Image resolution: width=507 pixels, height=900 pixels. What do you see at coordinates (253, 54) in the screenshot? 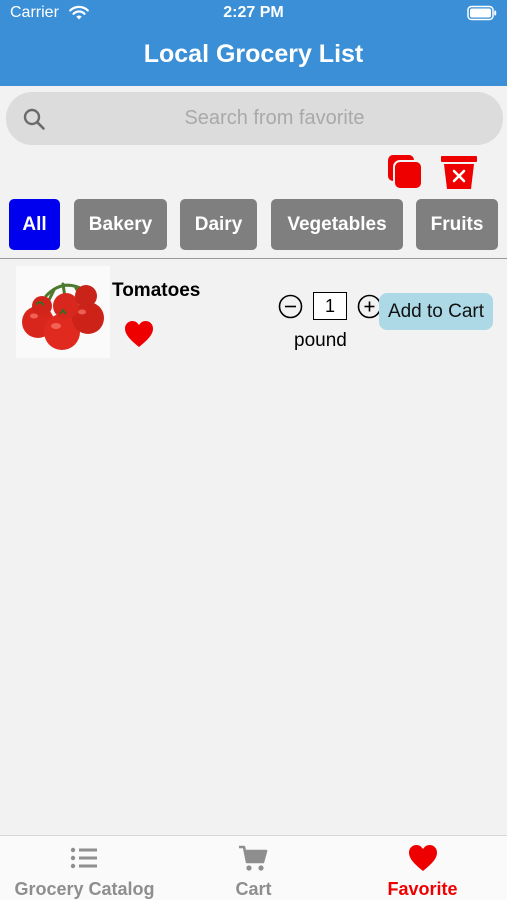
I see `page-title: Local Grocery List` at bounding box center [253, 54].